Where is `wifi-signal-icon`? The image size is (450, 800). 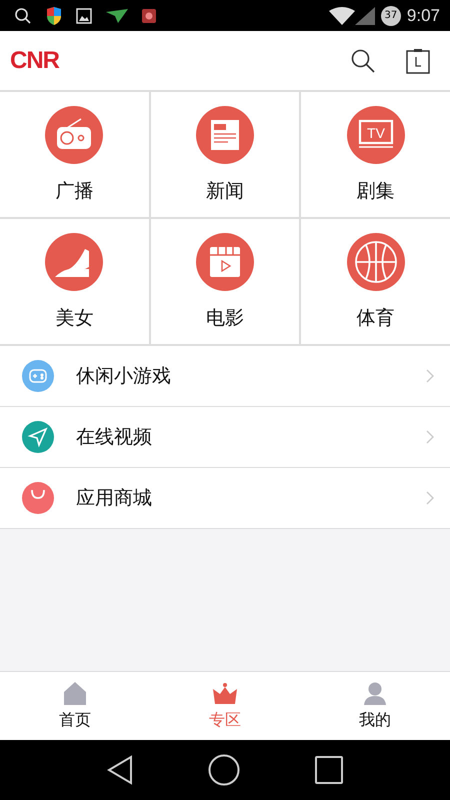
wifi-signal-icon is located at coordinates (351, 15).